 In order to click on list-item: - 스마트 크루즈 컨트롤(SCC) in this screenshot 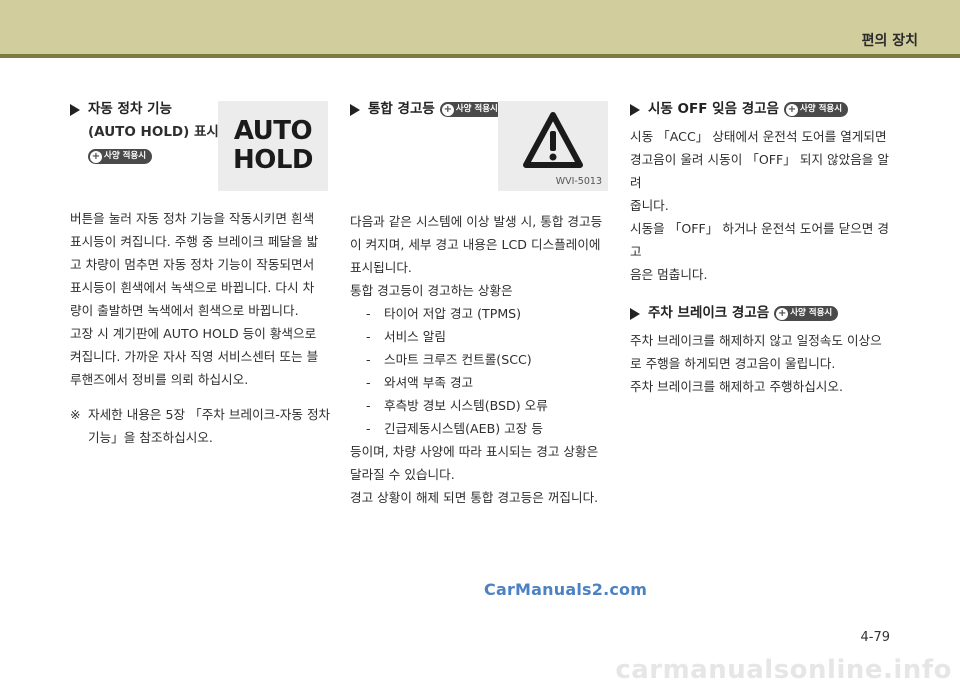, I will do `click(449, 359)`.